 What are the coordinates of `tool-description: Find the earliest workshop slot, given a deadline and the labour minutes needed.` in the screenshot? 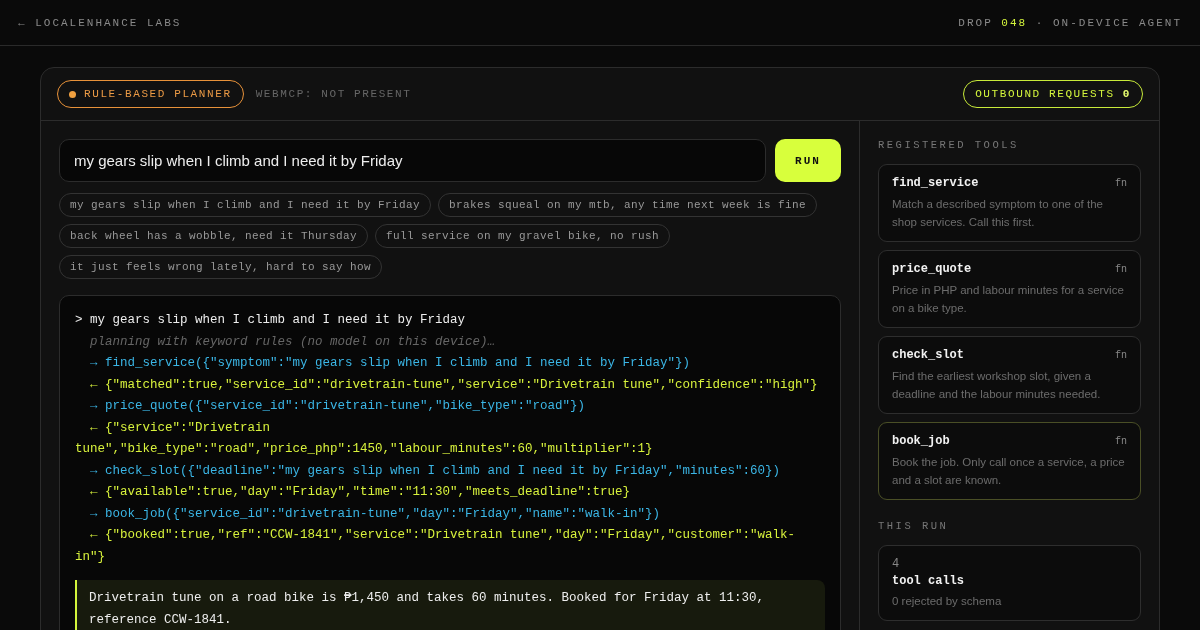 It's located at (997, 385).